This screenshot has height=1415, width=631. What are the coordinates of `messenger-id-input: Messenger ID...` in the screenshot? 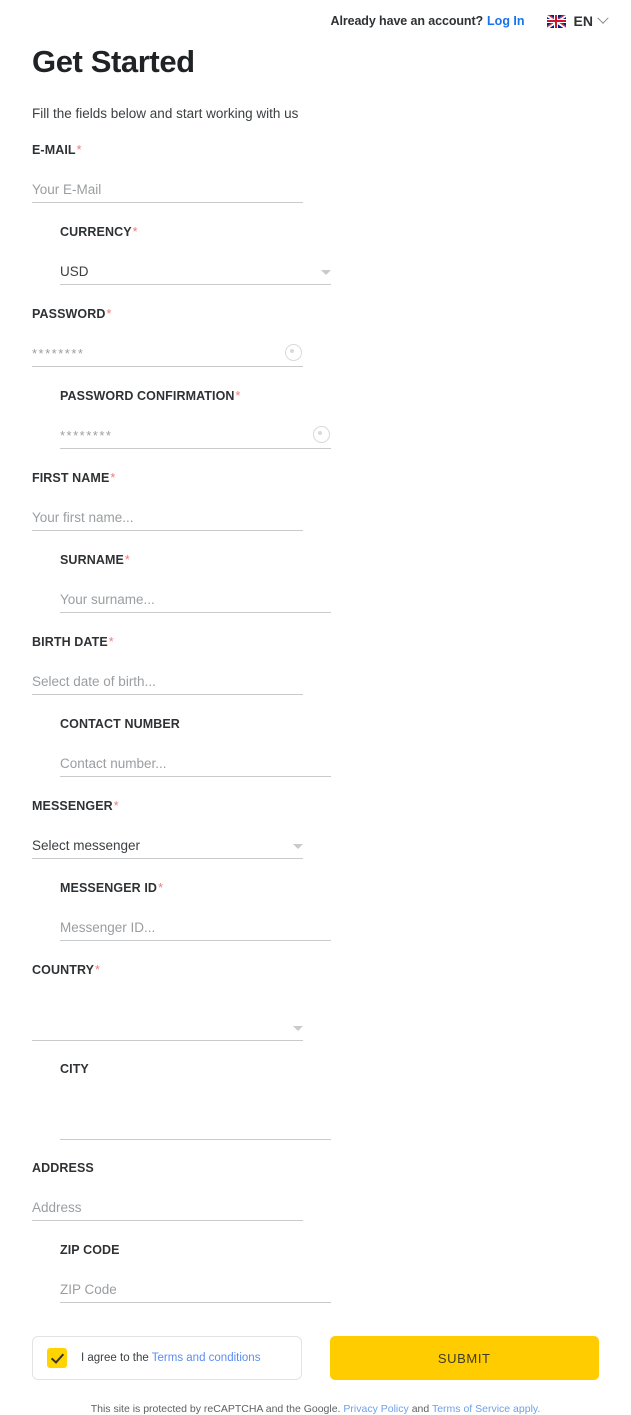 It's located at (195, 926).